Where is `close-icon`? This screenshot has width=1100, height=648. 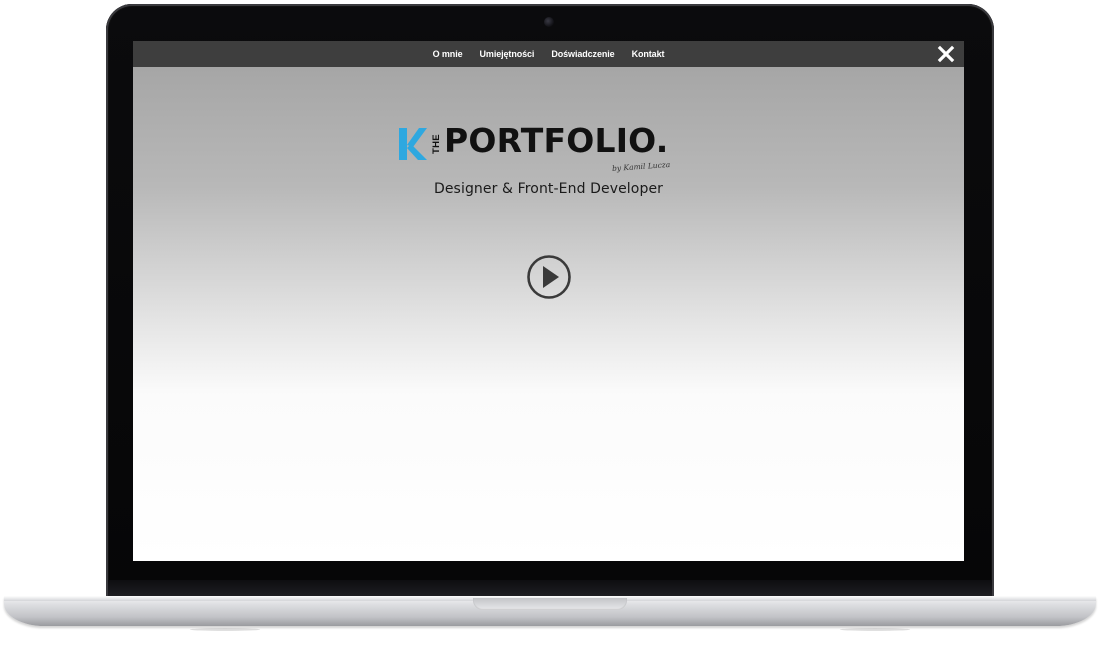 close-icon is located at coordinates (946, 54).